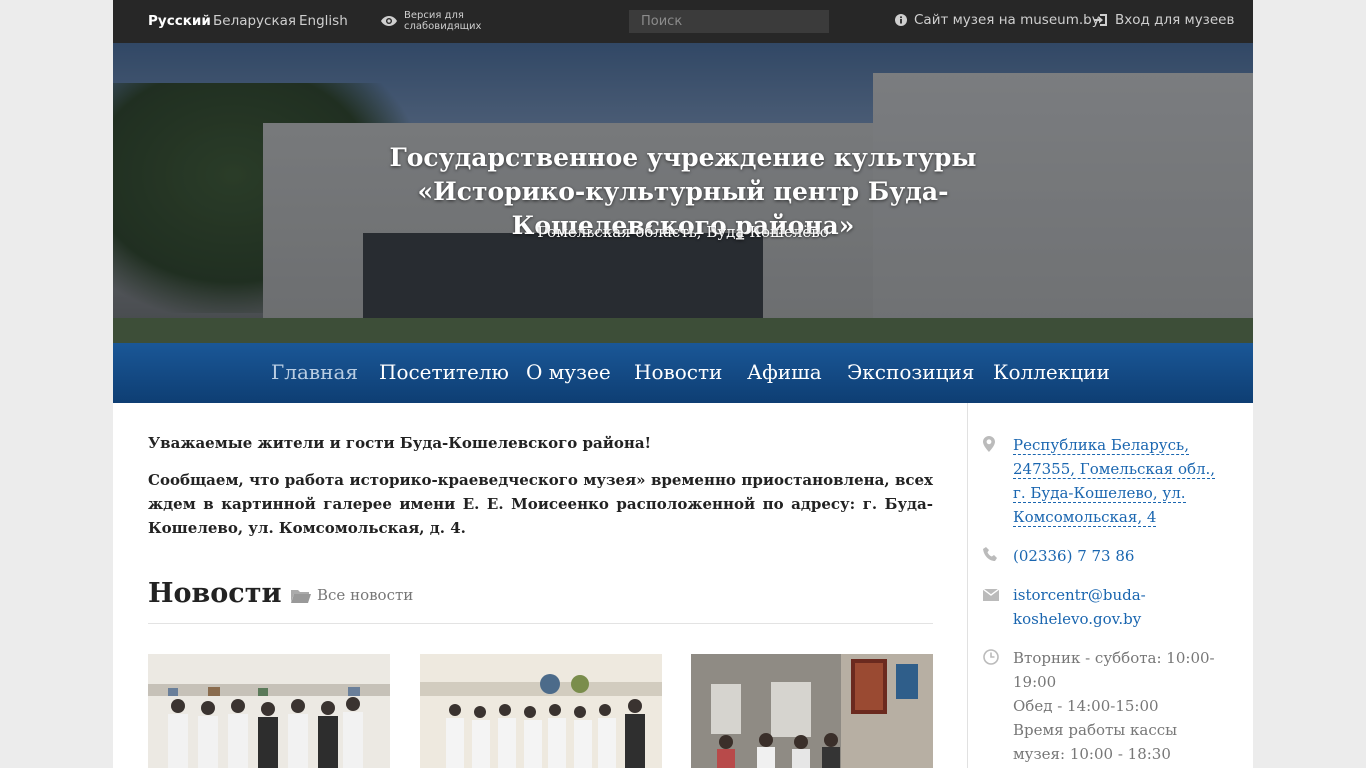 The width and height of the screenshot is (1366, 768). What do you see at coordinates (301, 596) in the screenshot?
I see `folder-icon` at bounding box center [301, 596].